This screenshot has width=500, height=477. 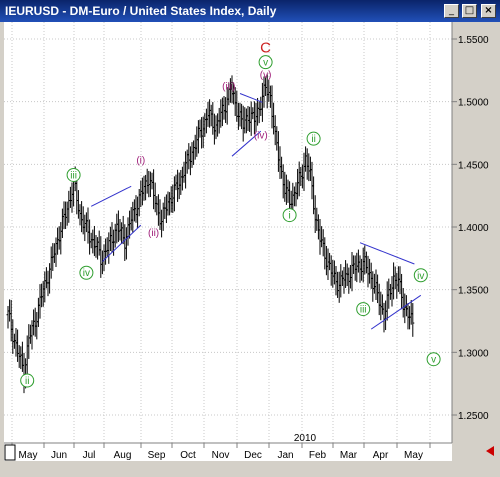 What do you see at coordinates (266, 75) in the screenshot?
I see `wave-label: (v)` at bounding box center [266, 75].